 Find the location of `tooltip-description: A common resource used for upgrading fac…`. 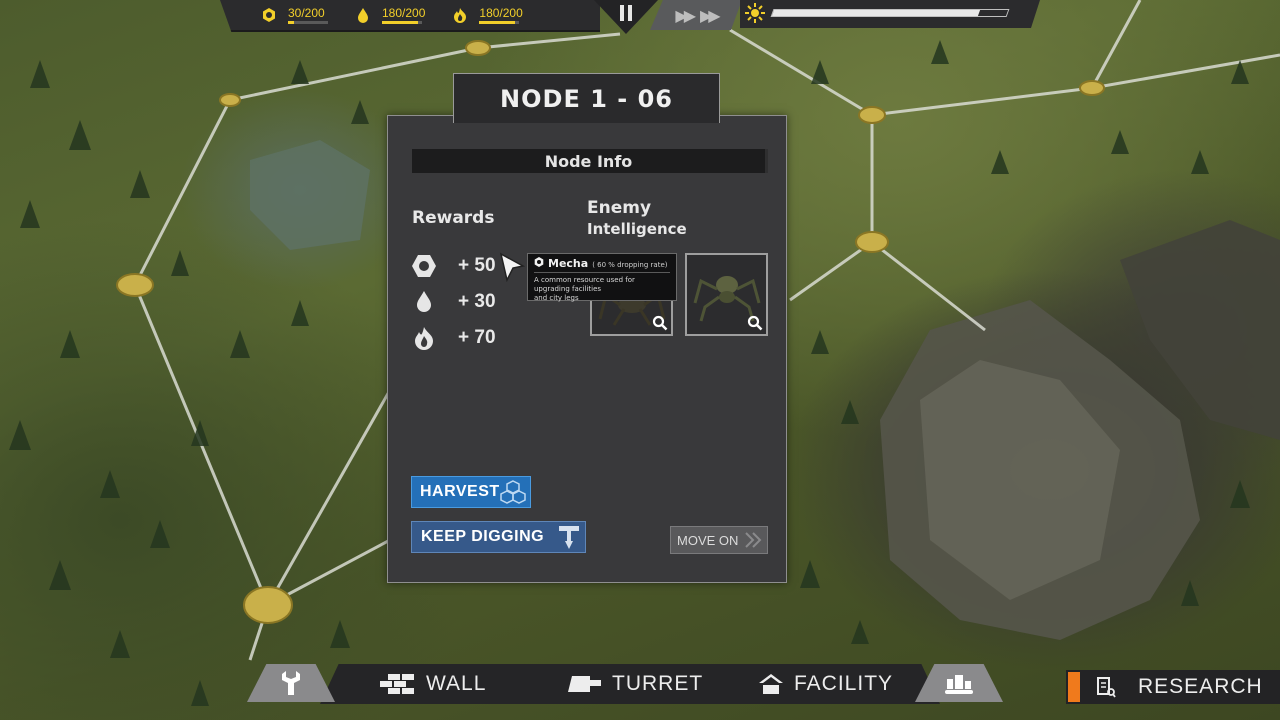

tooltip-description: A common resource used for upgrading fac… is located at coordinates (602, 289).